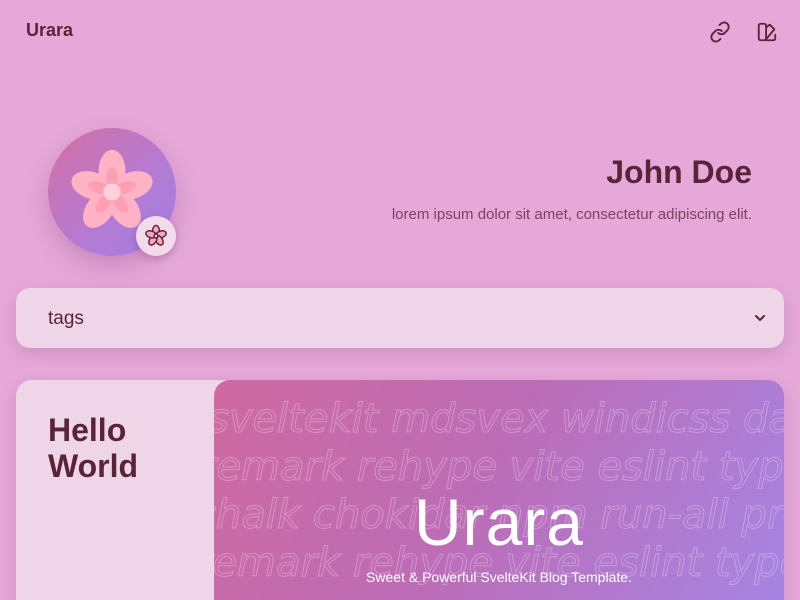 The width and height of the screenshot is (800, 600). I want to click on chevron-down-icon, so click(760, 318).